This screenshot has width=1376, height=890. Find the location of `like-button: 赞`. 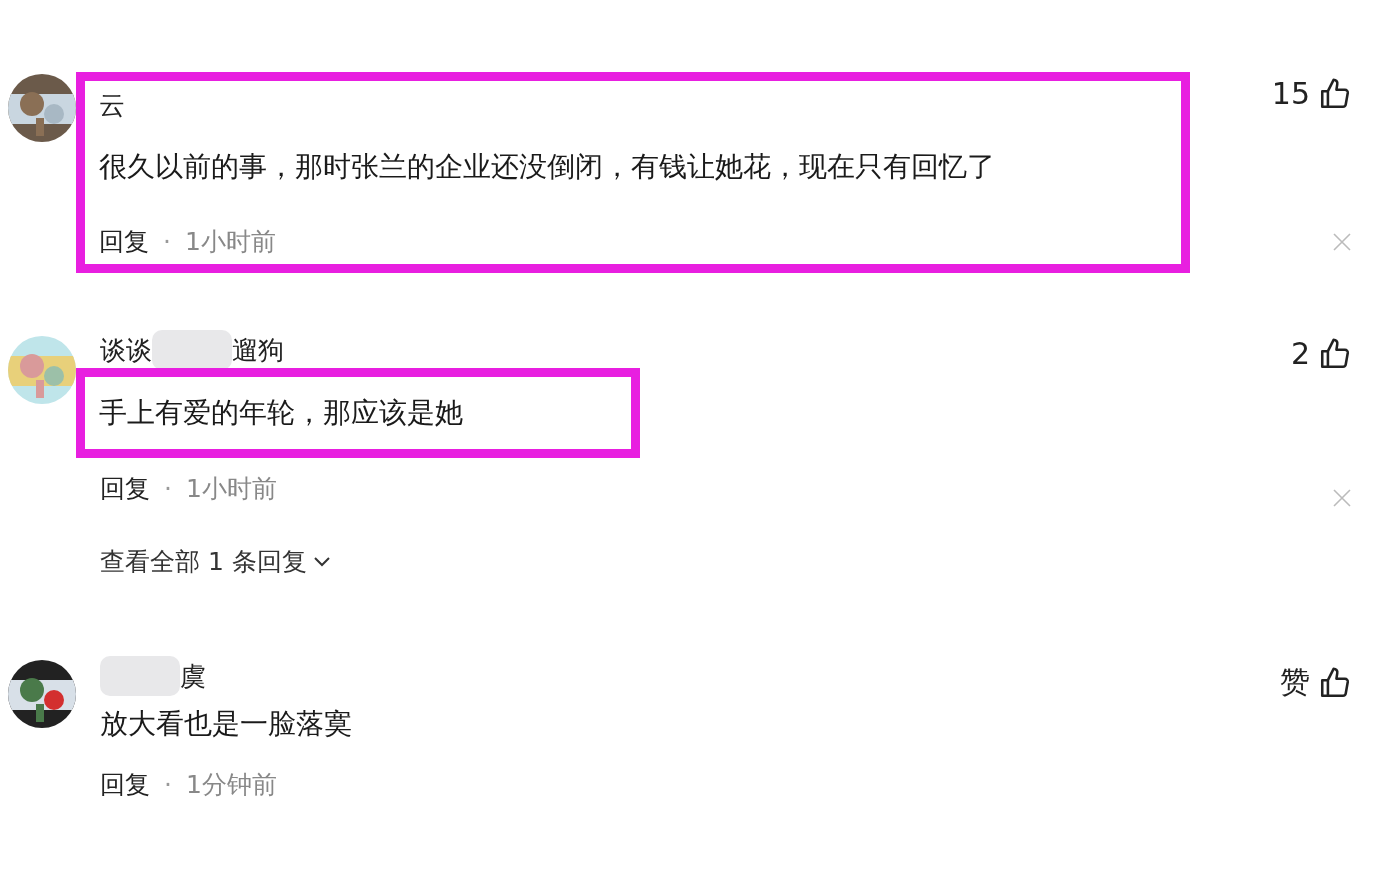

like-button: 赞 is located at coordinates (1316, 682).